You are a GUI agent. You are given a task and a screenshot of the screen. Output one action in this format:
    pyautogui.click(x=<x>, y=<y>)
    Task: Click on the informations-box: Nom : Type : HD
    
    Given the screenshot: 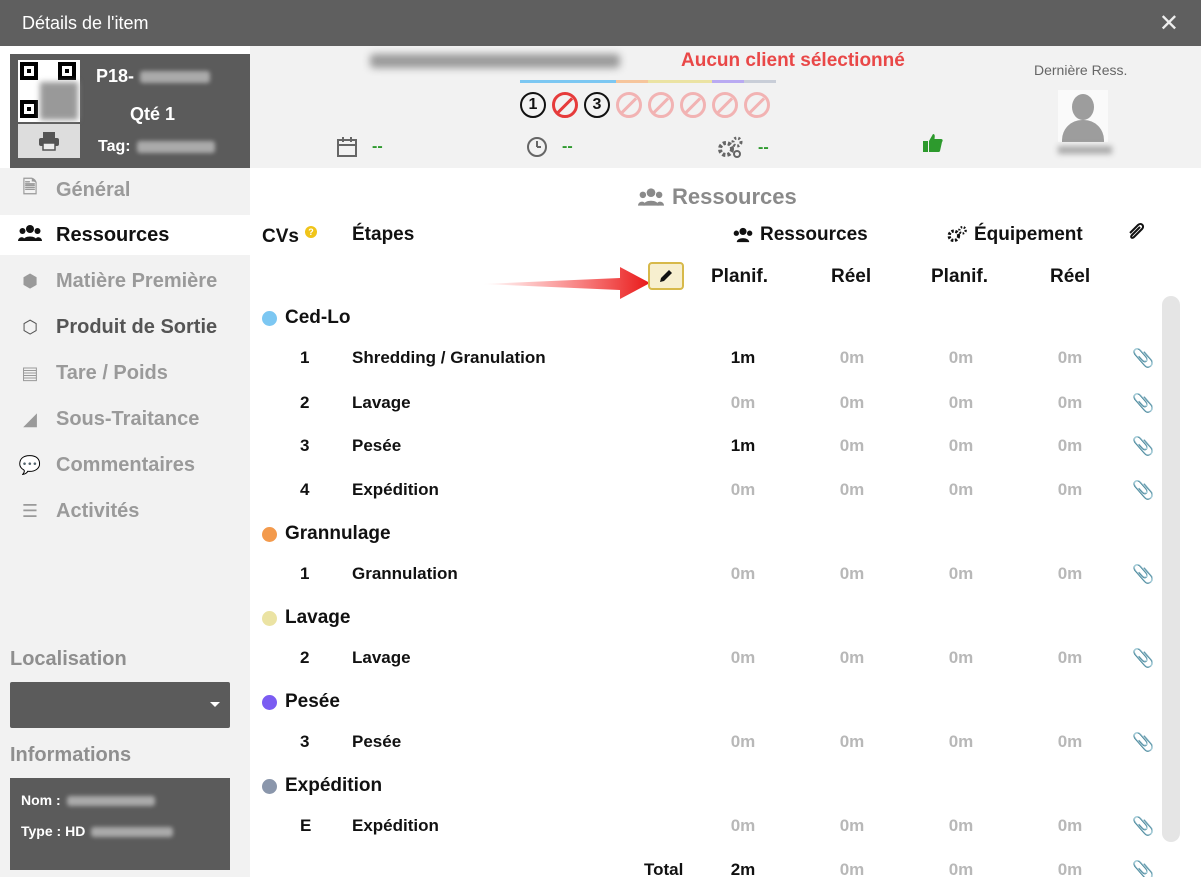 What is the action you would take?
    pyautogui.click(x=120, y=824)
    